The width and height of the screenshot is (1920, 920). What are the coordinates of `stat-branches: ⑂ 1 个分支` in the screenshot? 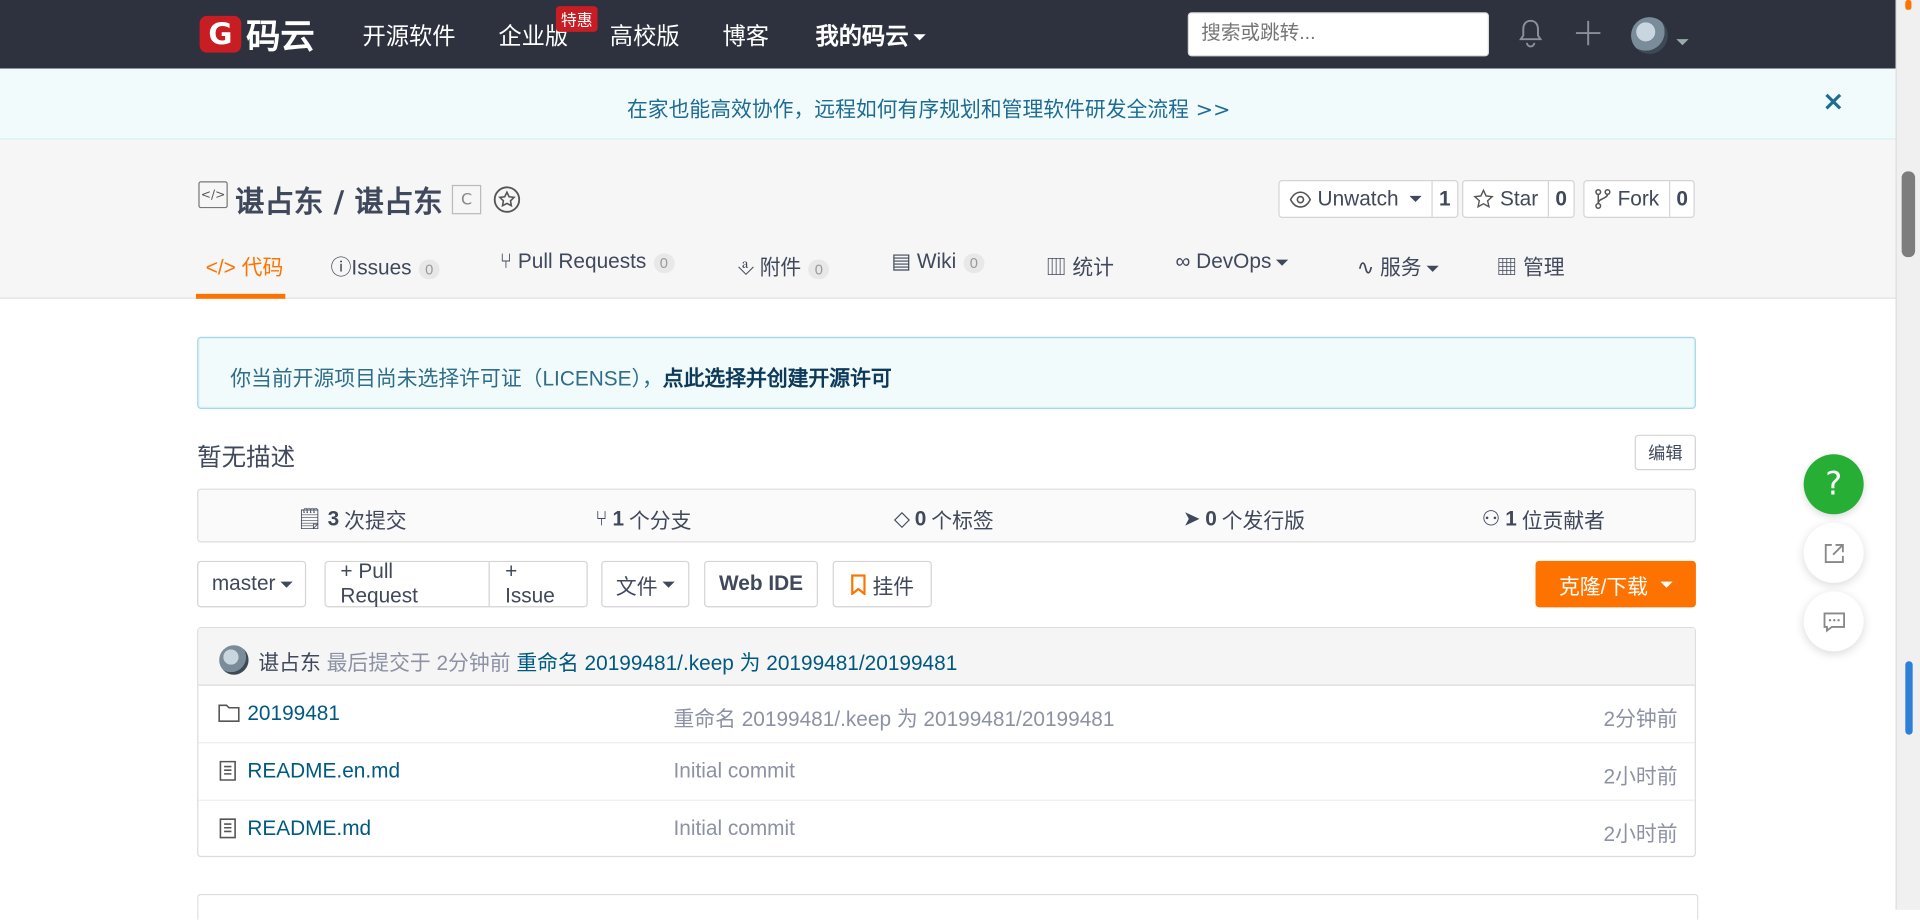 It's located at (643, 518).